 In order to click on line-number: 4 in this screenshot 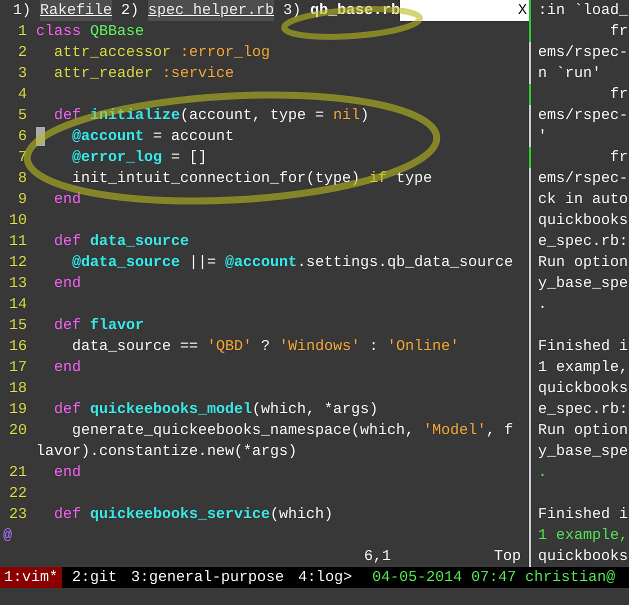, I will do `click(21, 95)`.